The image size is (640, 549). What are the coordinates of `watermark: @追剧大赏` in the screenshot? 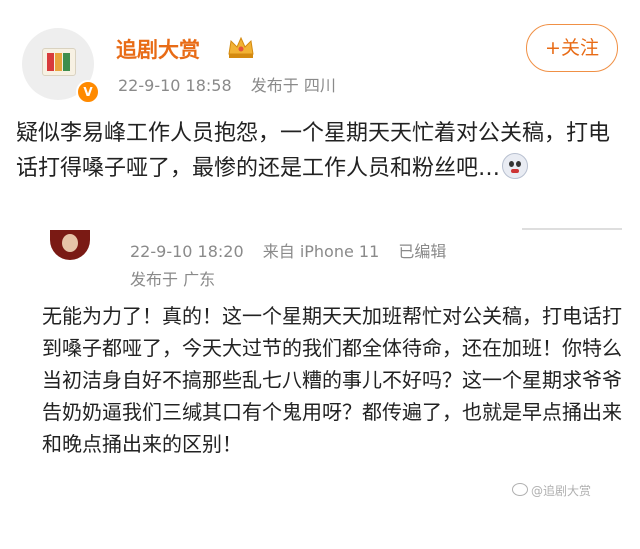 It's located at (551, 490).